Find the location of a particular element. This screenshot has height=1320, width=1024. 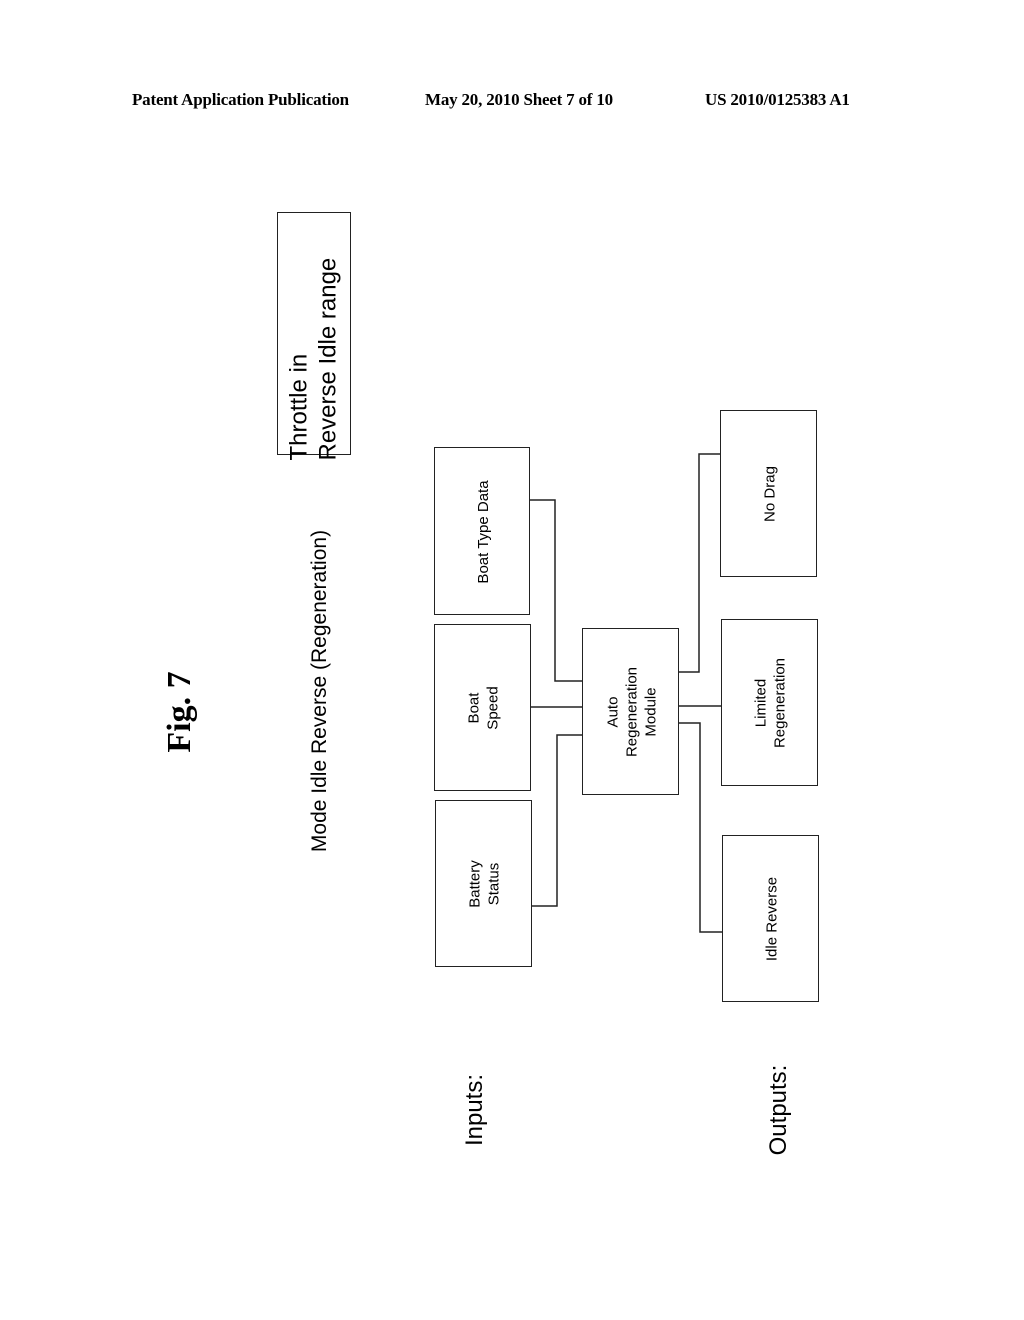

outputs-section-label: Outputs: is located at coordinates (778, 1110).